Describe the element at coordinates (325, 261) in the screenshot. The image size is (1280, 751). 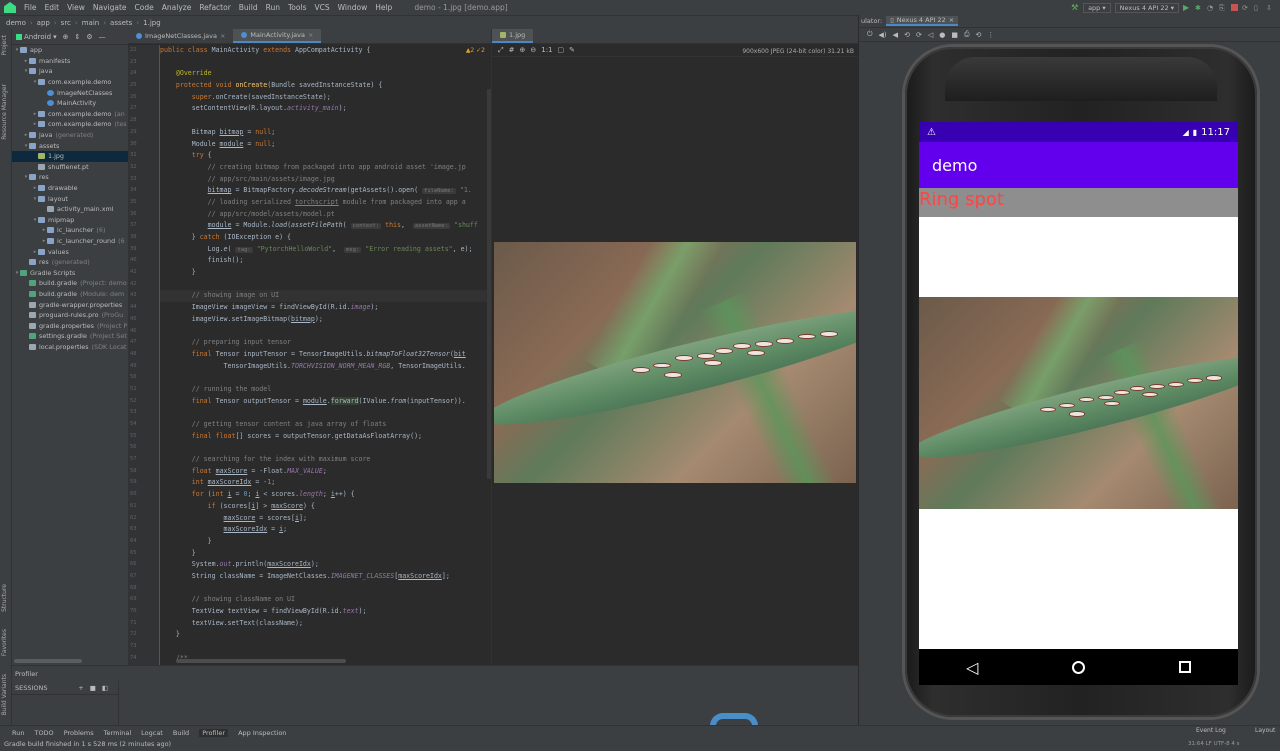
I see `code-line: finish();` at that location.